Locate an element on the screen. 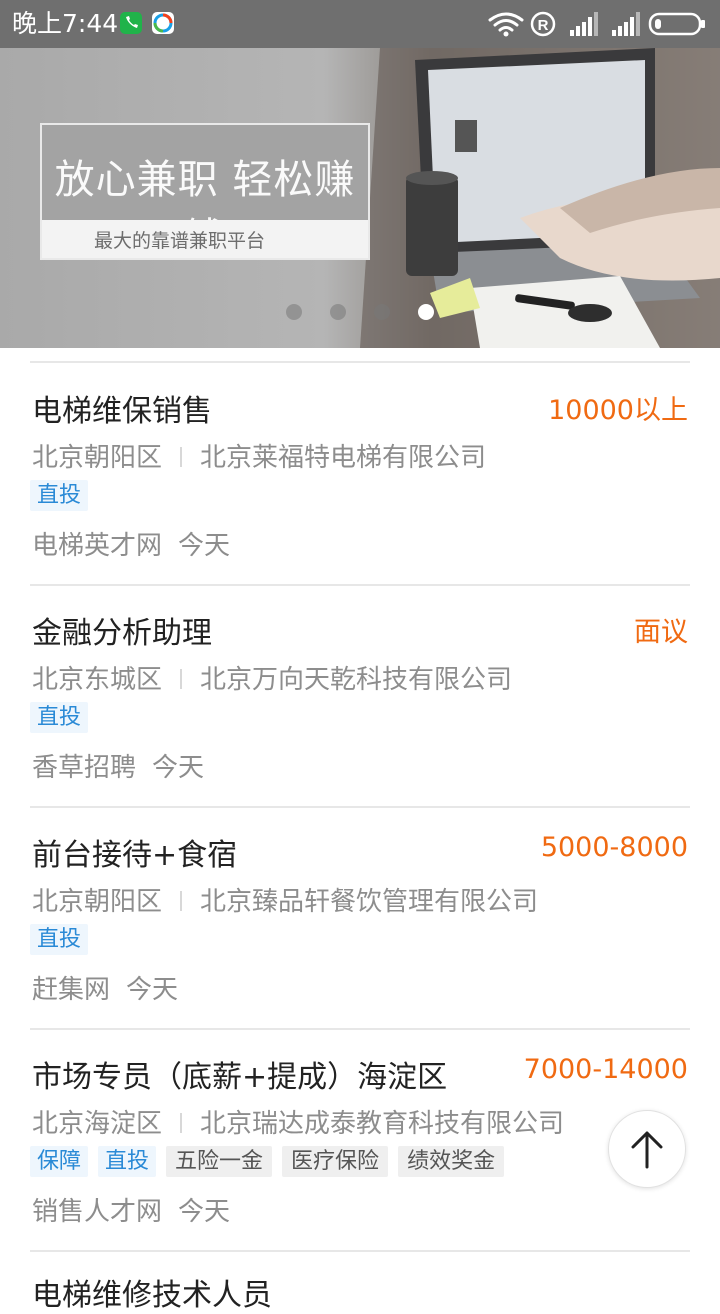 The image size is (720, 1314). job-source: 赶集网 今天 is located at coordinates (105, 987).